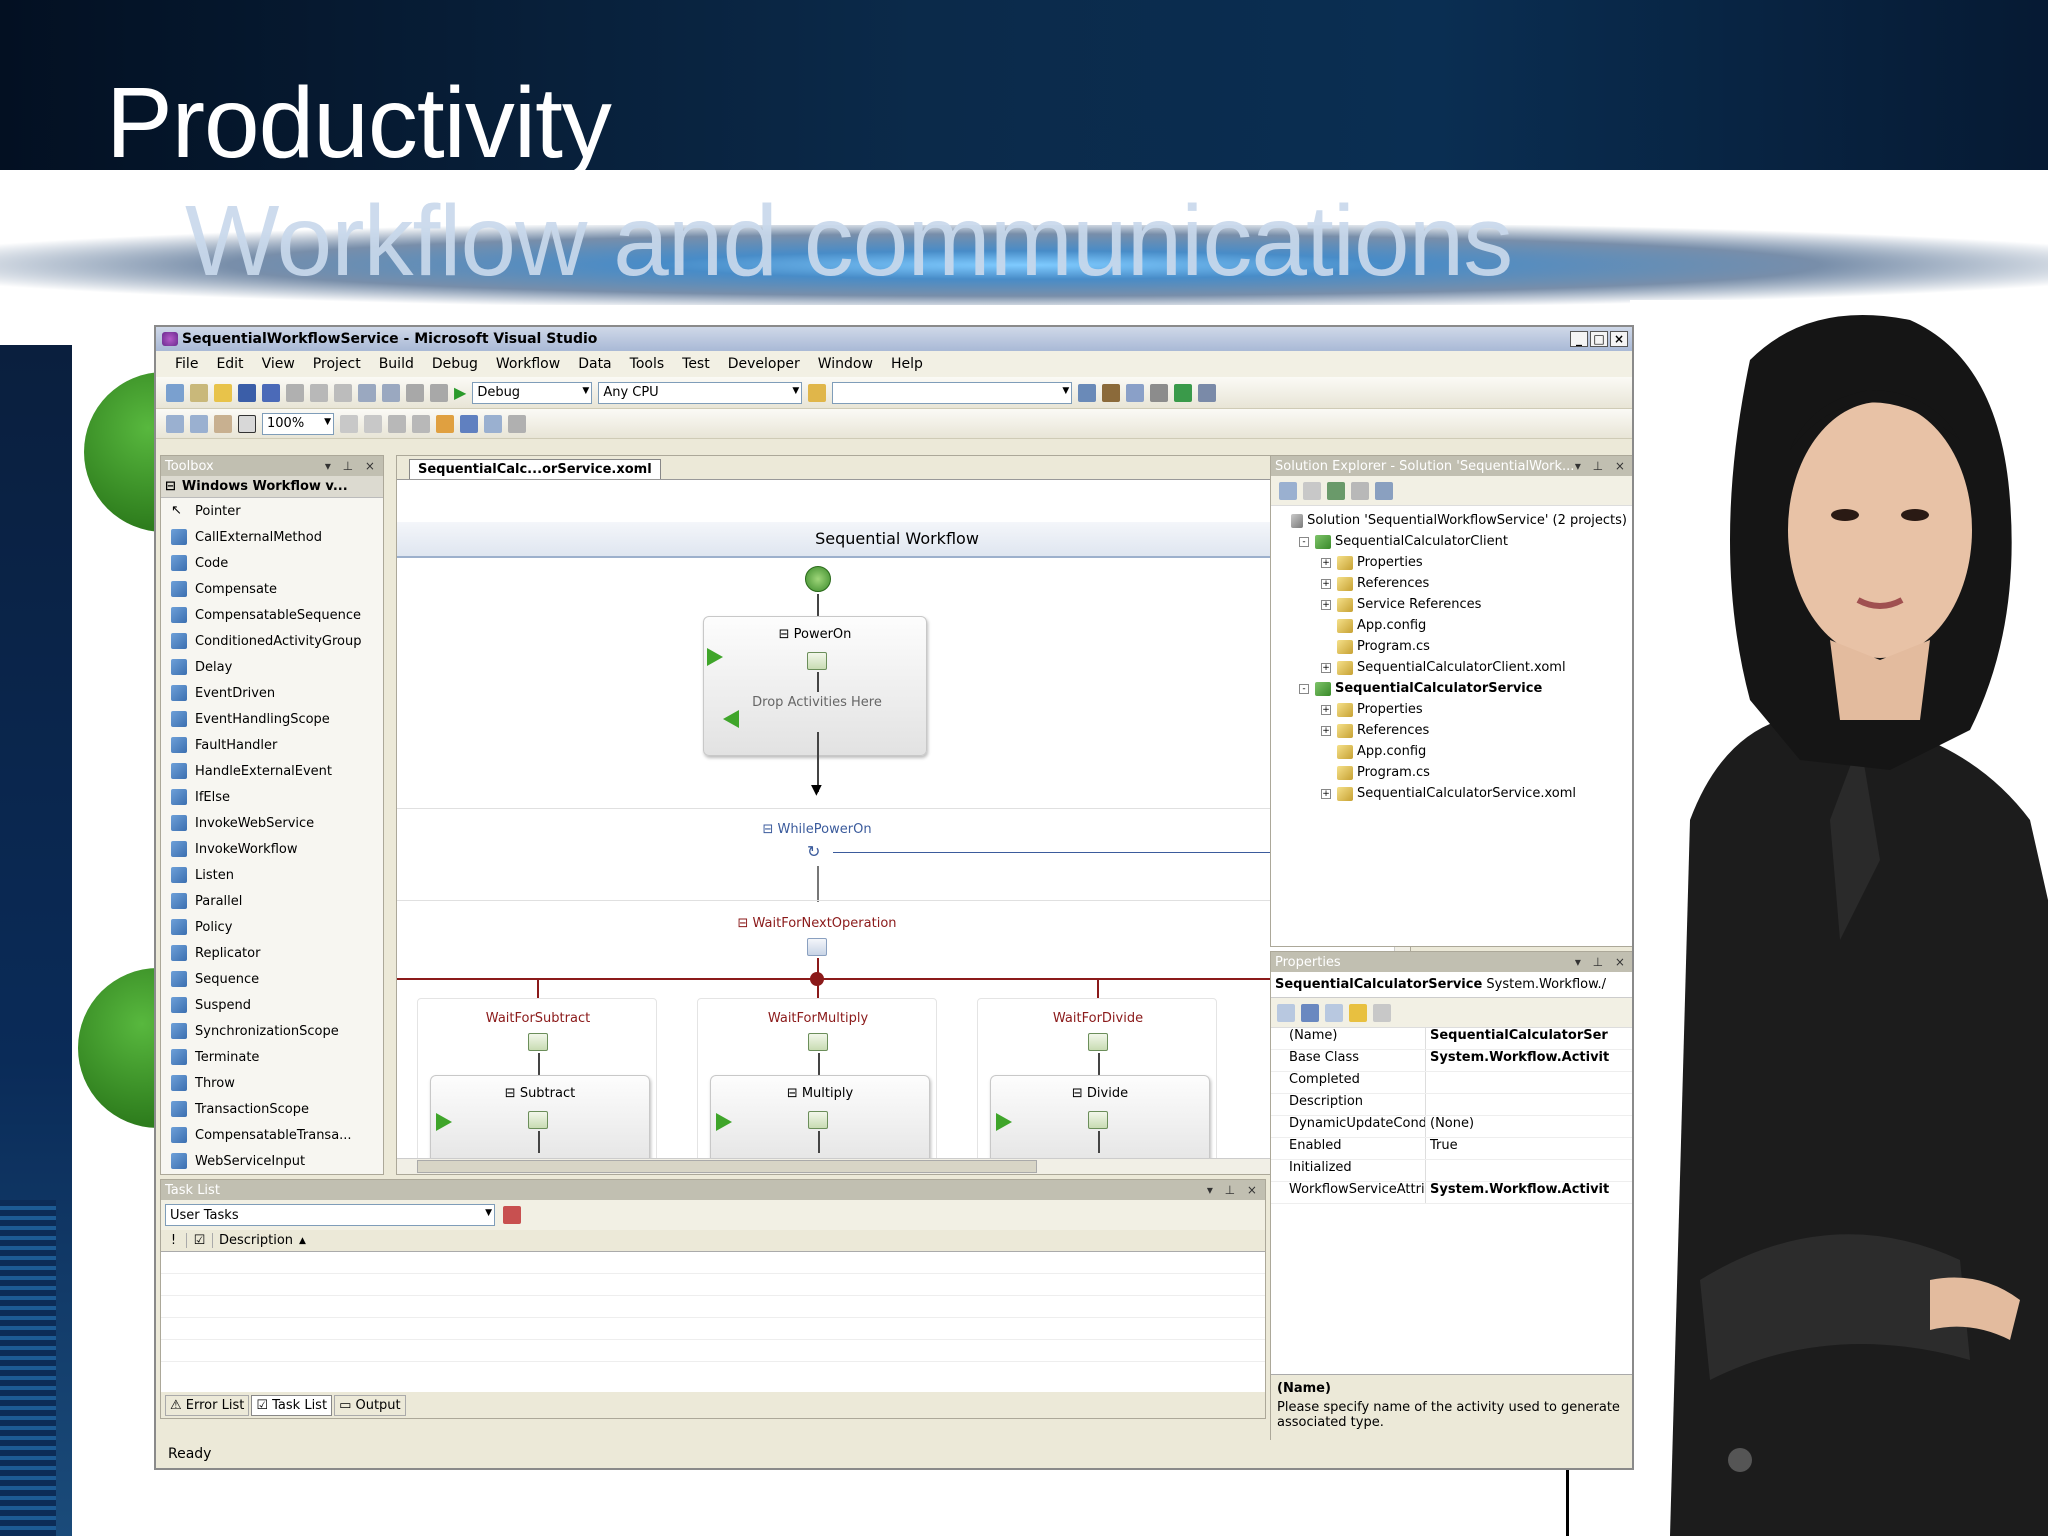  I want to click on solution-explorer-icon, so click(1087, 392).